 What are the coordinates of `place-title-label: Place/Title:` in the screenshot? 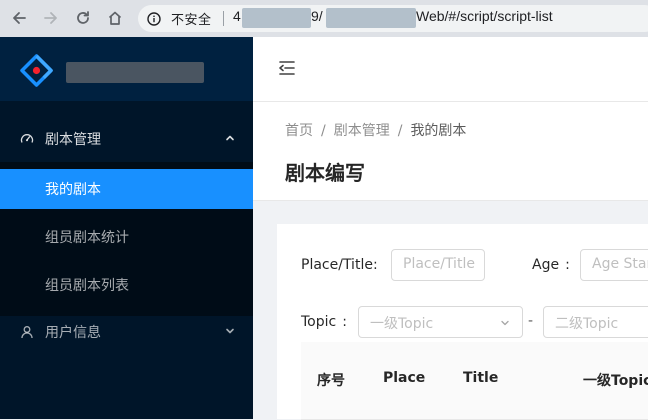 It's located at (339, 265).